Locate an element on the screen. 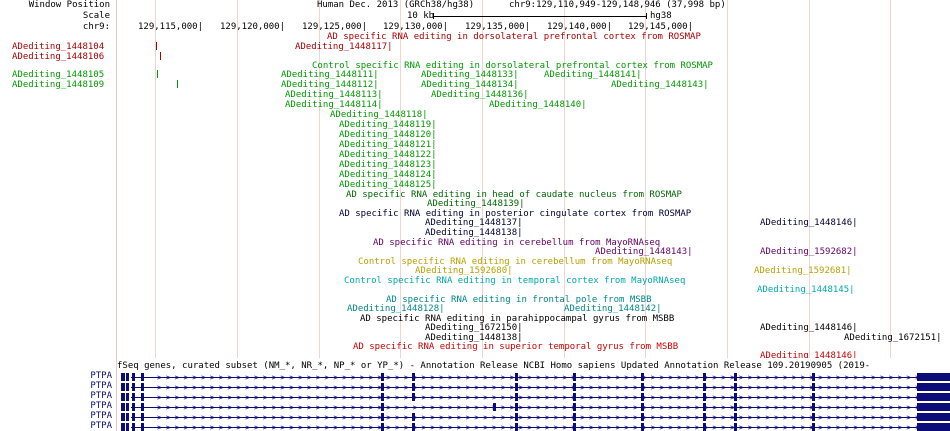  editing-site-label: ADediting_1448118| is located at coordinates (379, 115).